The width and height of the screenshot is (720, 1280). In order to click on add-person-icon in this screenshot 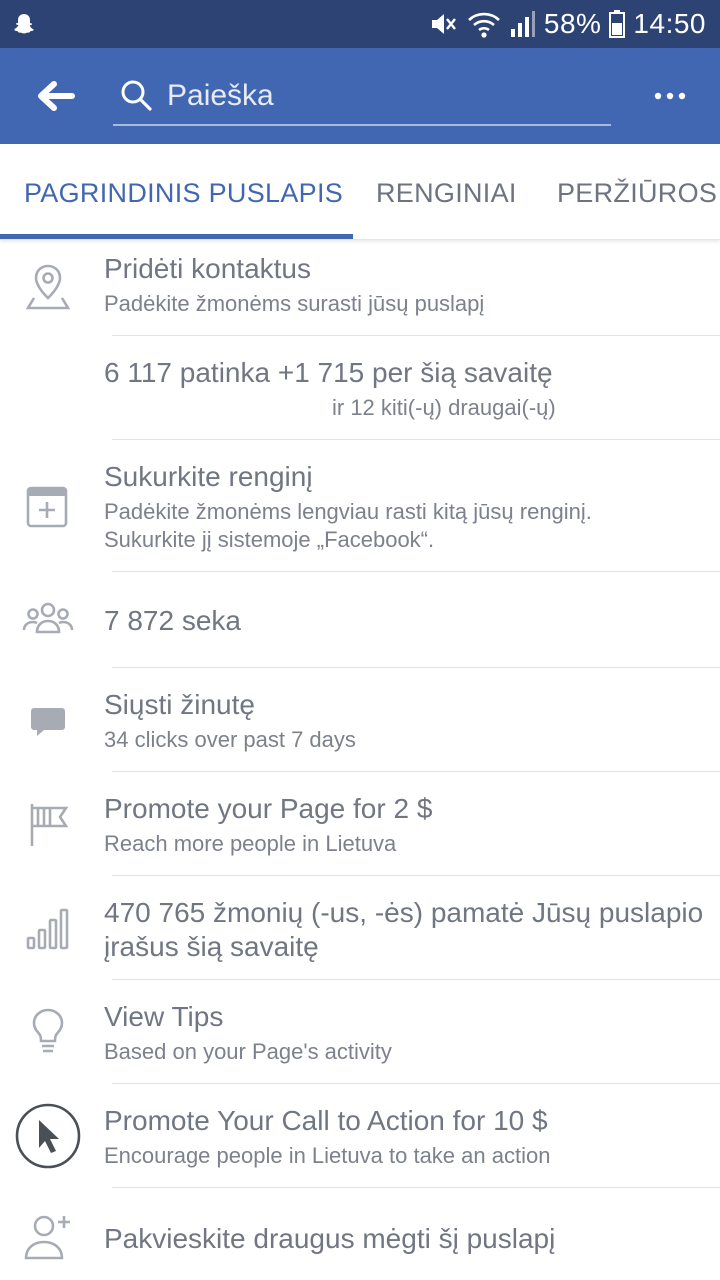, I will do `click(47, 1237)`.